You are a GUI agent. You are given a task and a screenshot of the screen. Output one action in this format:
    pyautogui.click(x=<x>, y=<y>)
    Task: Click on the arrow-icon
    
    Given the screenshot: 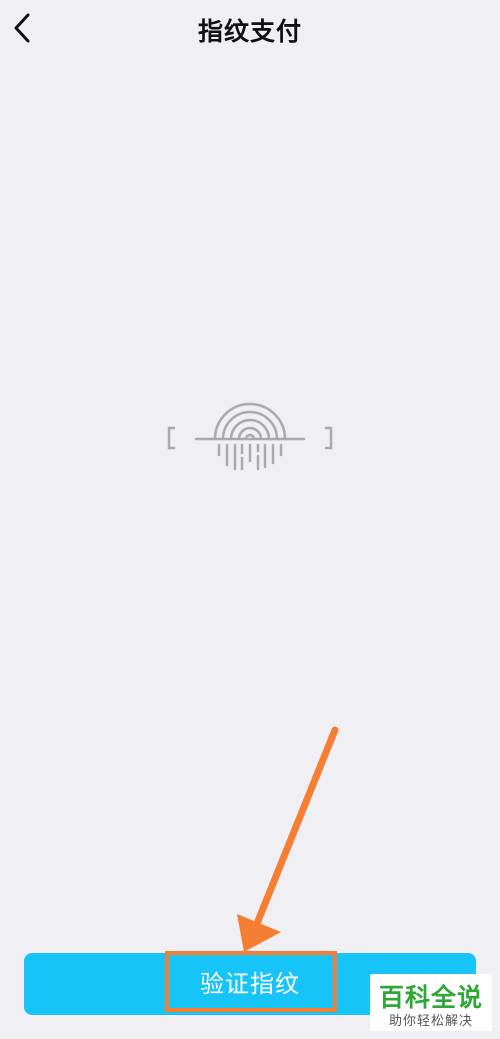 What is the action you would take?
    pyautogui.click(x=288, y=839)
    